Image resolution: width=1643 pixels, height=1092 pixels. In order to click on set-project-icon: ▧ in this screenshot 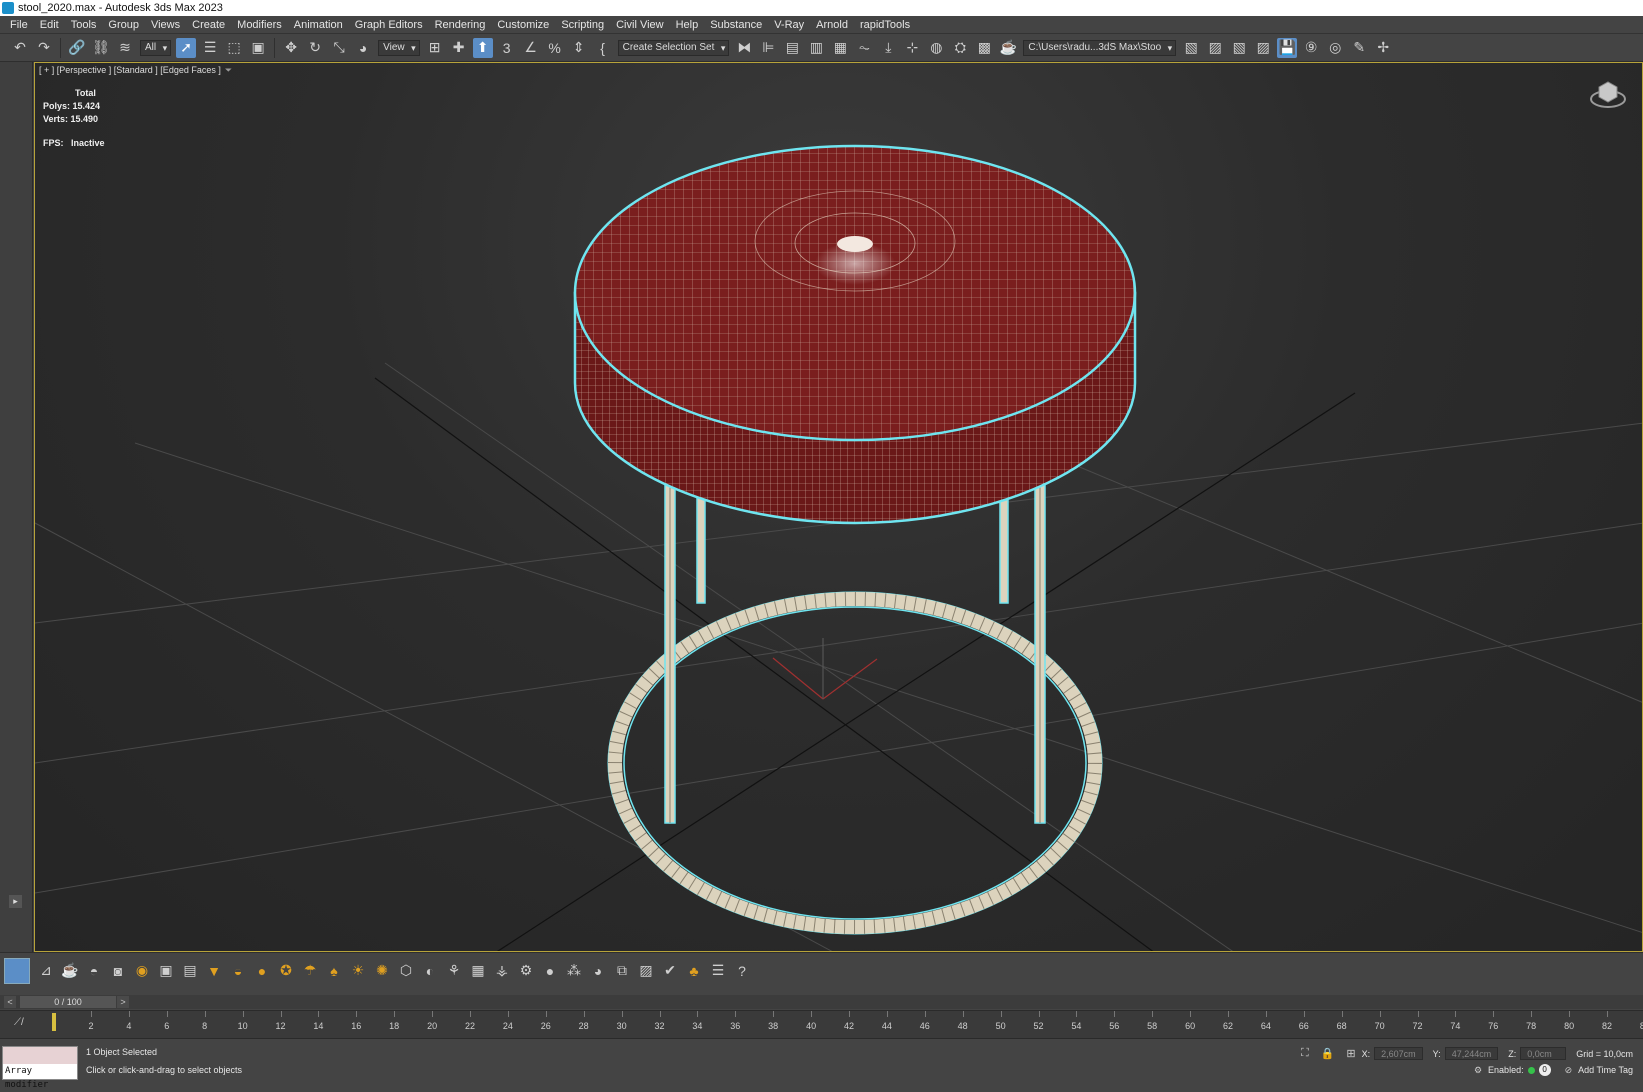, I will do `click(1239, 48)`.